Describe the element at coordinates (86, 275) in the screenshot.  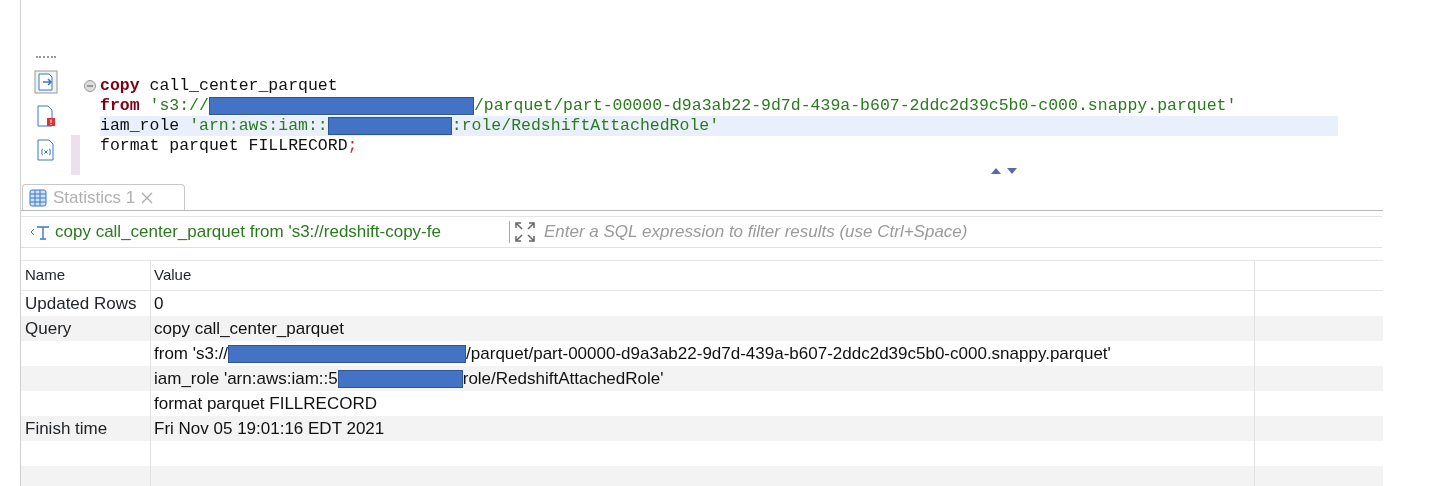
I see `column-header: Name` at that location.